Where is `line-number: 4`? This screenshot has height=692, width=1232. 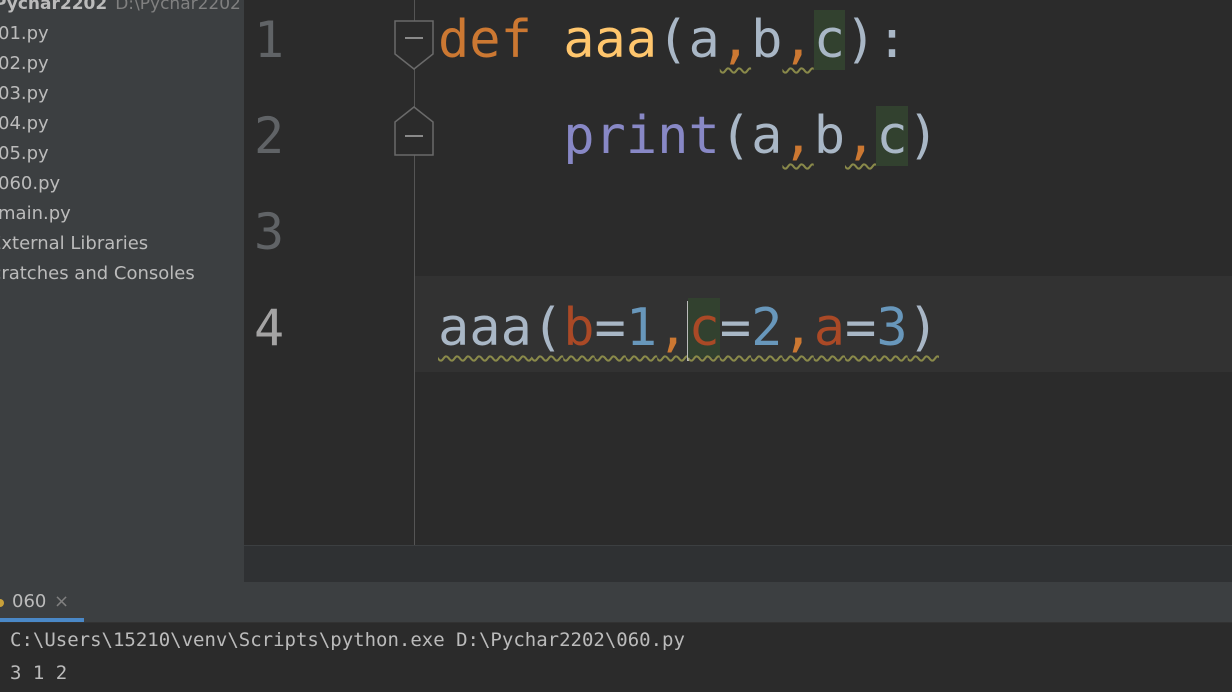
line-number: 4 is located at coordinates (269, 328).